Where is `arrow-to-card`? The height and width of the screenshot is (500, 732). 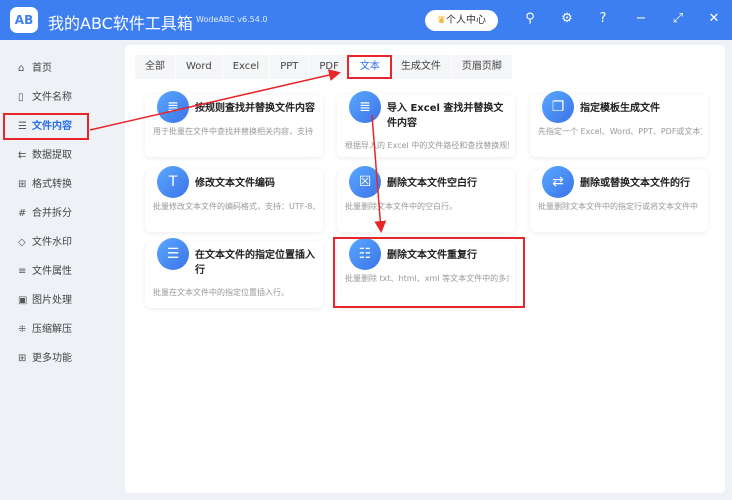 arrow-to-card is located at coordinates (379, 173).